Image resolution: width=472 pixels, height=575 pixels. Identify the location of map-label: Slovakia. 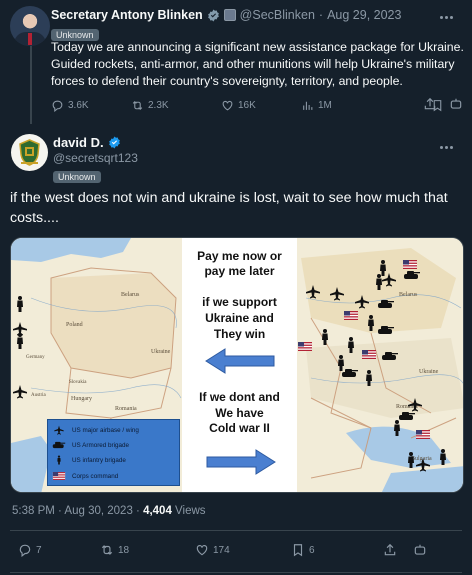
(78, 382).